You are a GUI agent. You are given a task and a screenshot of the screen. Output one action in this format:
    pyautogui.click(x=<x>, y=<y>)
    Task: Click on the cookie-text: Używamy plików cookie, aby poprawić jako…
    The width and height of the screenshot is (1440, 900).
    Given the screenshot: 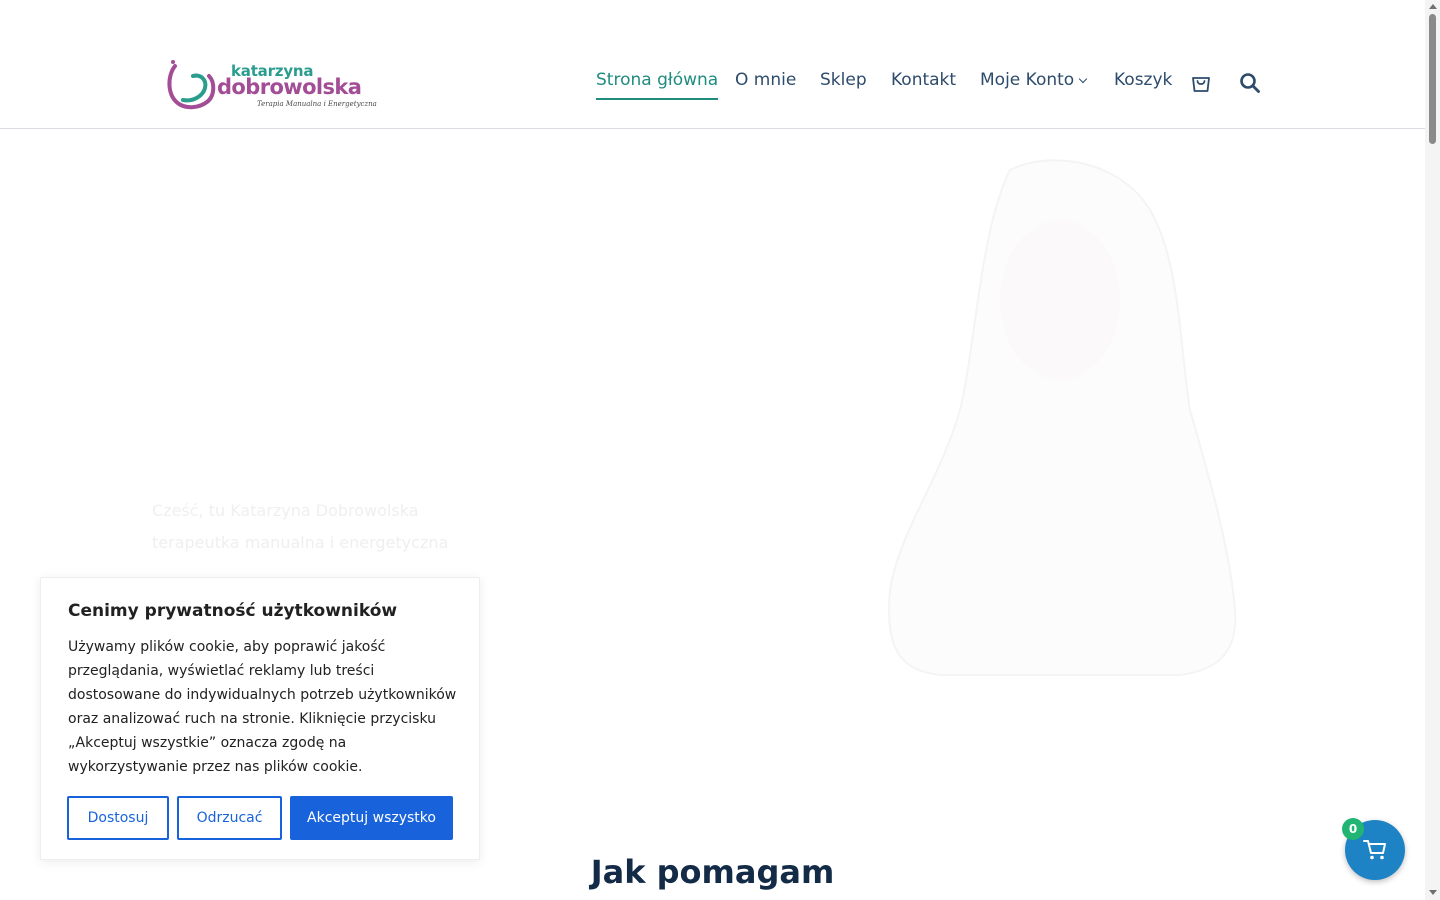 What is the action you would take?
    pyautogui.click(x=262, y=707)
    